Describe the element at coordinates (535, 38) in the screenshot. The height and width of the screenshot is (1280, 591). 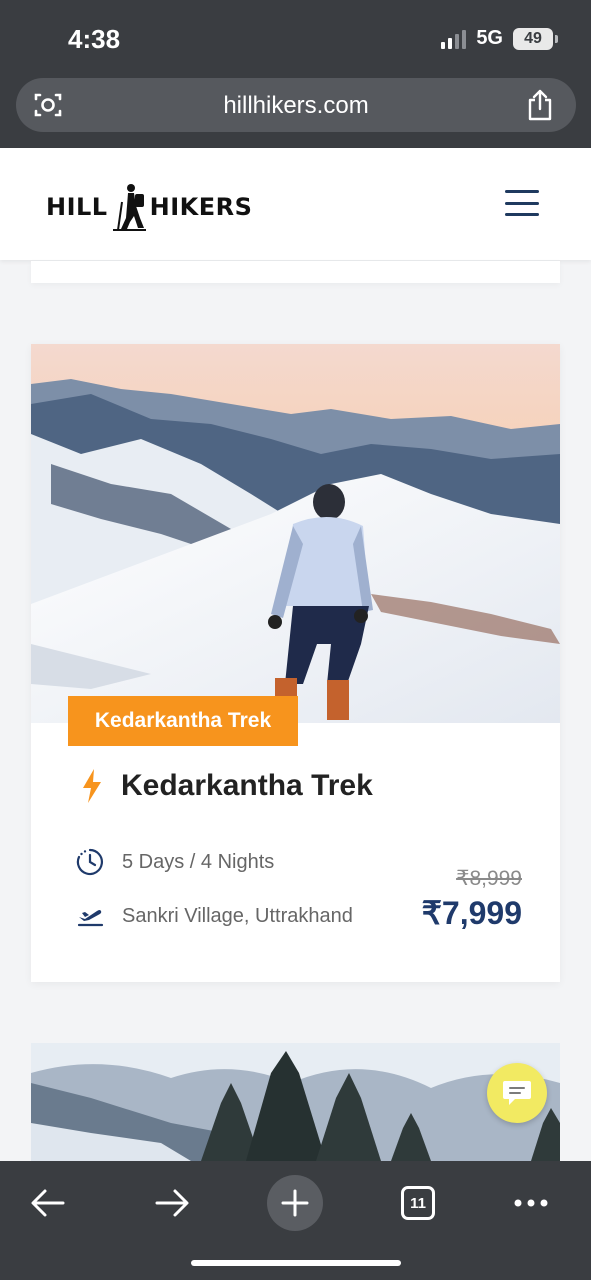
I see `battery-icon: 49` at that location.